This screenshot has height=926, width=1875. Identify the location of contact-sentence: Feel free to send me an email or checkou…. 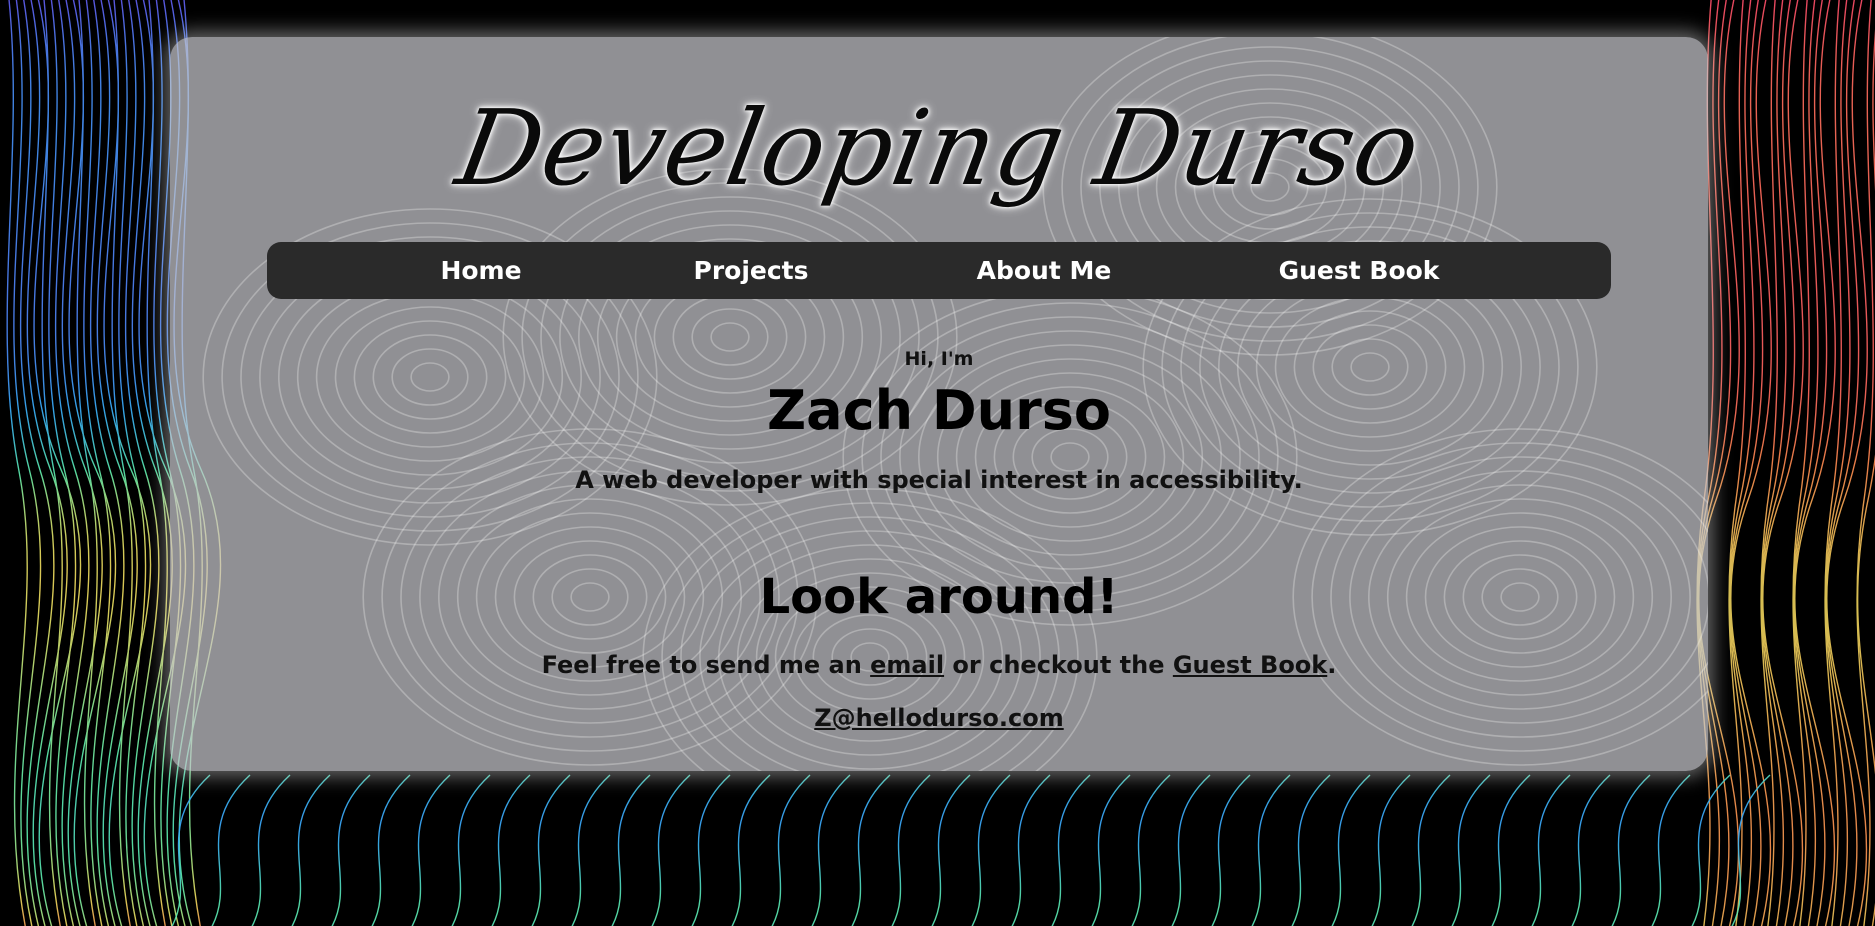
(939, 665).